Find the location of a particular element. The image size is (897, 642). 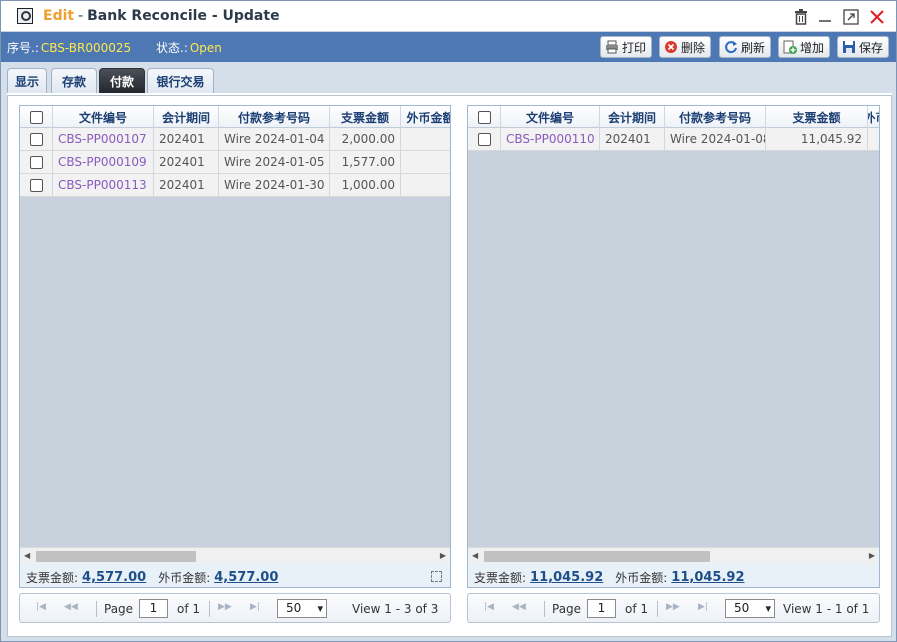

payment-ref-cell: Wire 2024-01-05 is located at coordinates (274, 162).